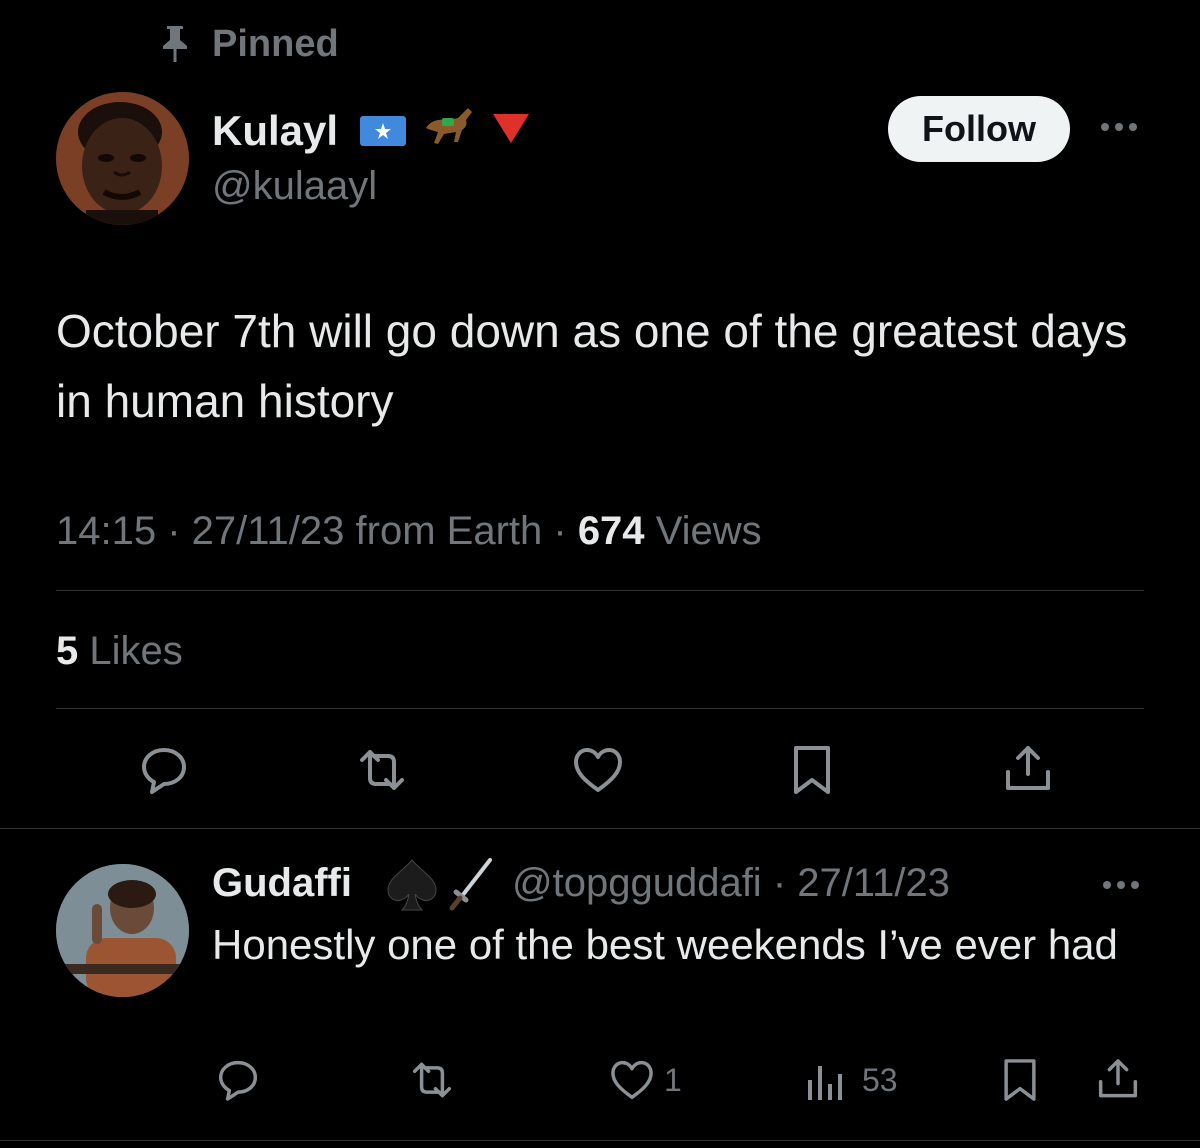 The image size is (1200, 1148). What do you see at coordinates (449, 126) in the screenshot?
I see `horse-racing-icon` at bounding box center [449, 126].